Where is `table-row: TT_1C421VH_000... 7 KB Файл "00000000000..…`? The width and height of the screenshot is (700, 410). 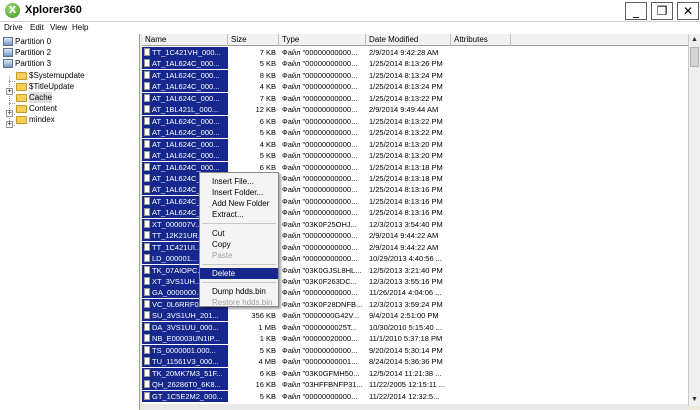
table-row: TT_1C421VH_000... 7 KB Файл "00000000000..… is located at coordinates (415, 52).